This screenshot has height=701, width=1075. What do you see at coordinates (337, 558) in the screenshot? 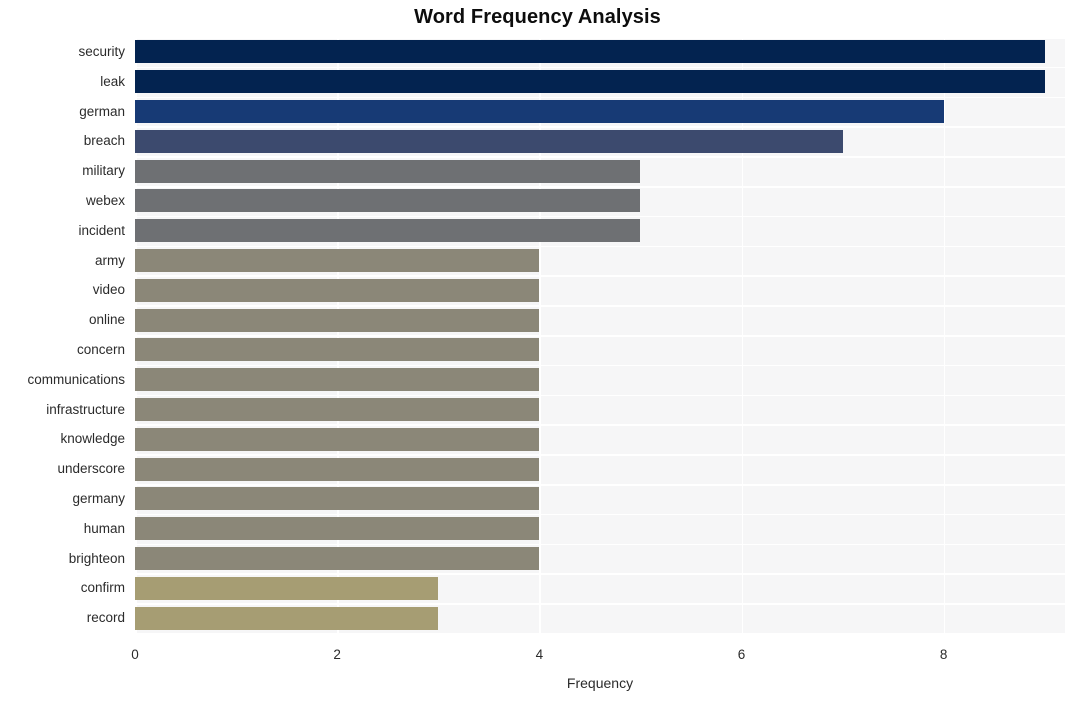
I see `bar-brighteon` at bounding box center [337, 558].